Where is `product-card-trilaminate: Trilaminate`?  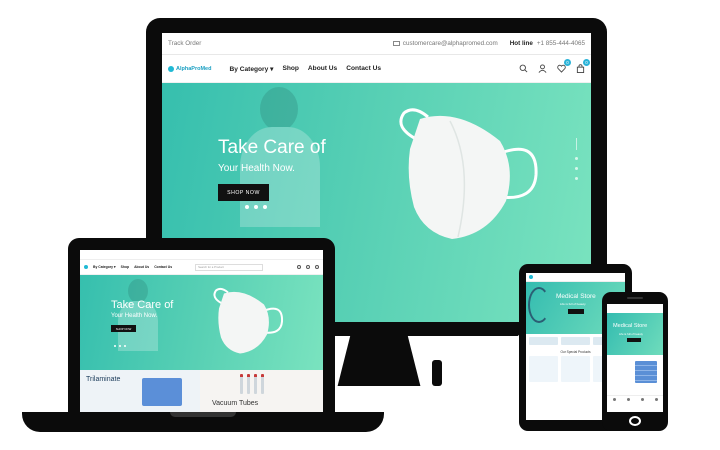
product-card-trilaminate: Trilaminate is located at coordinates (140, 391).